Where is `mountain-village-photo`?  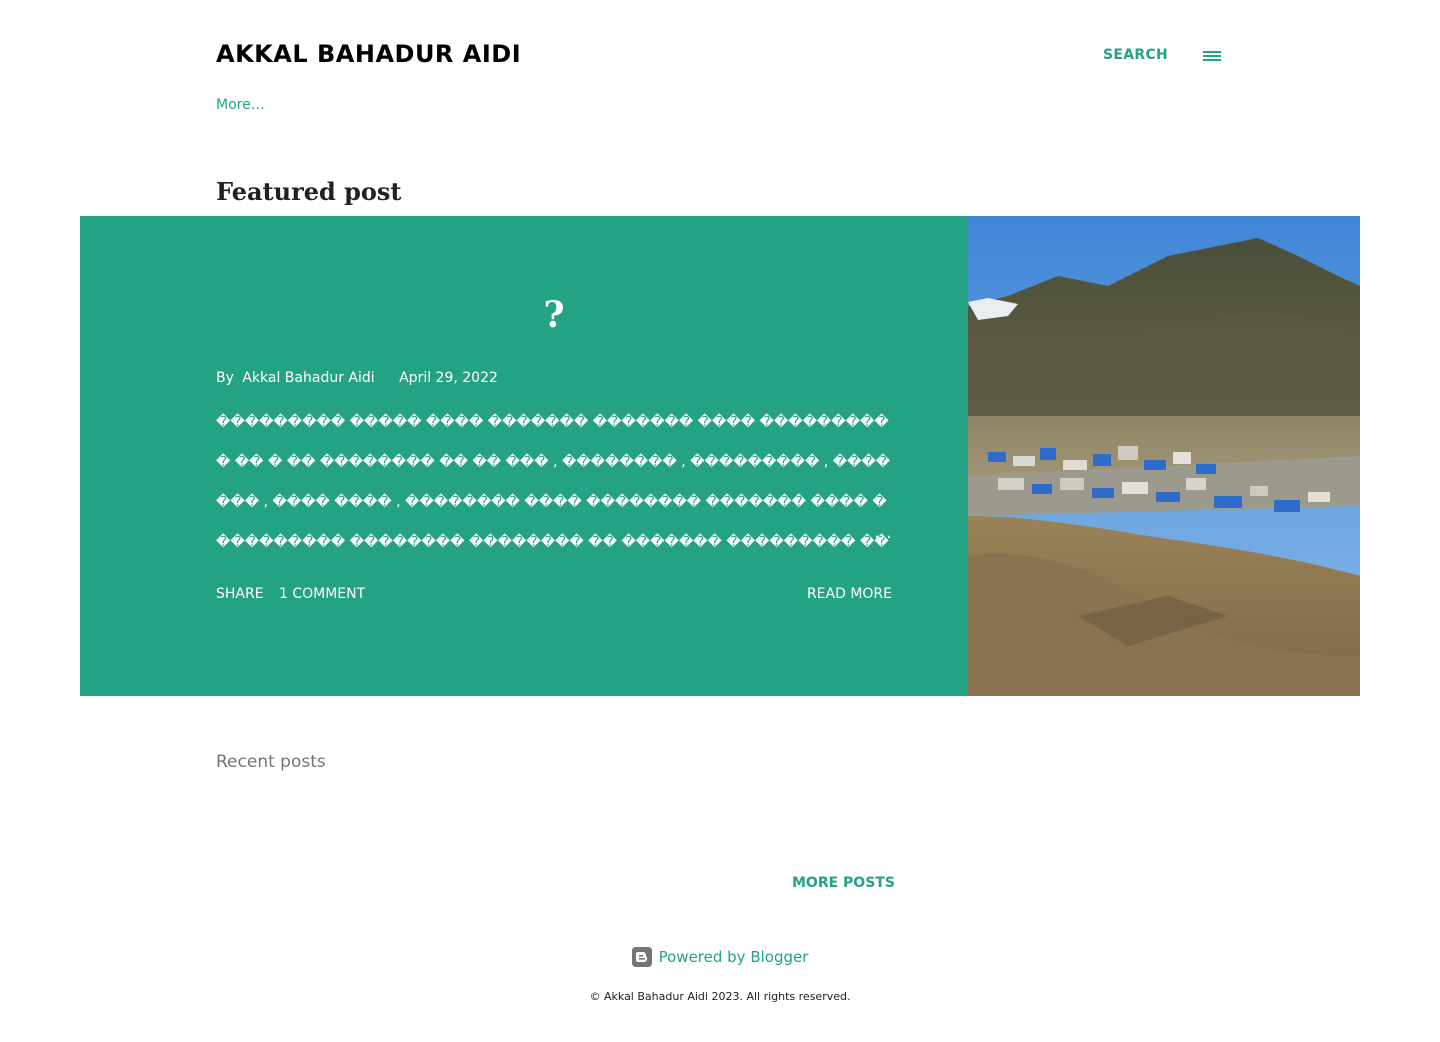
mountain-village-photo is located at coordinates (1164, 456).